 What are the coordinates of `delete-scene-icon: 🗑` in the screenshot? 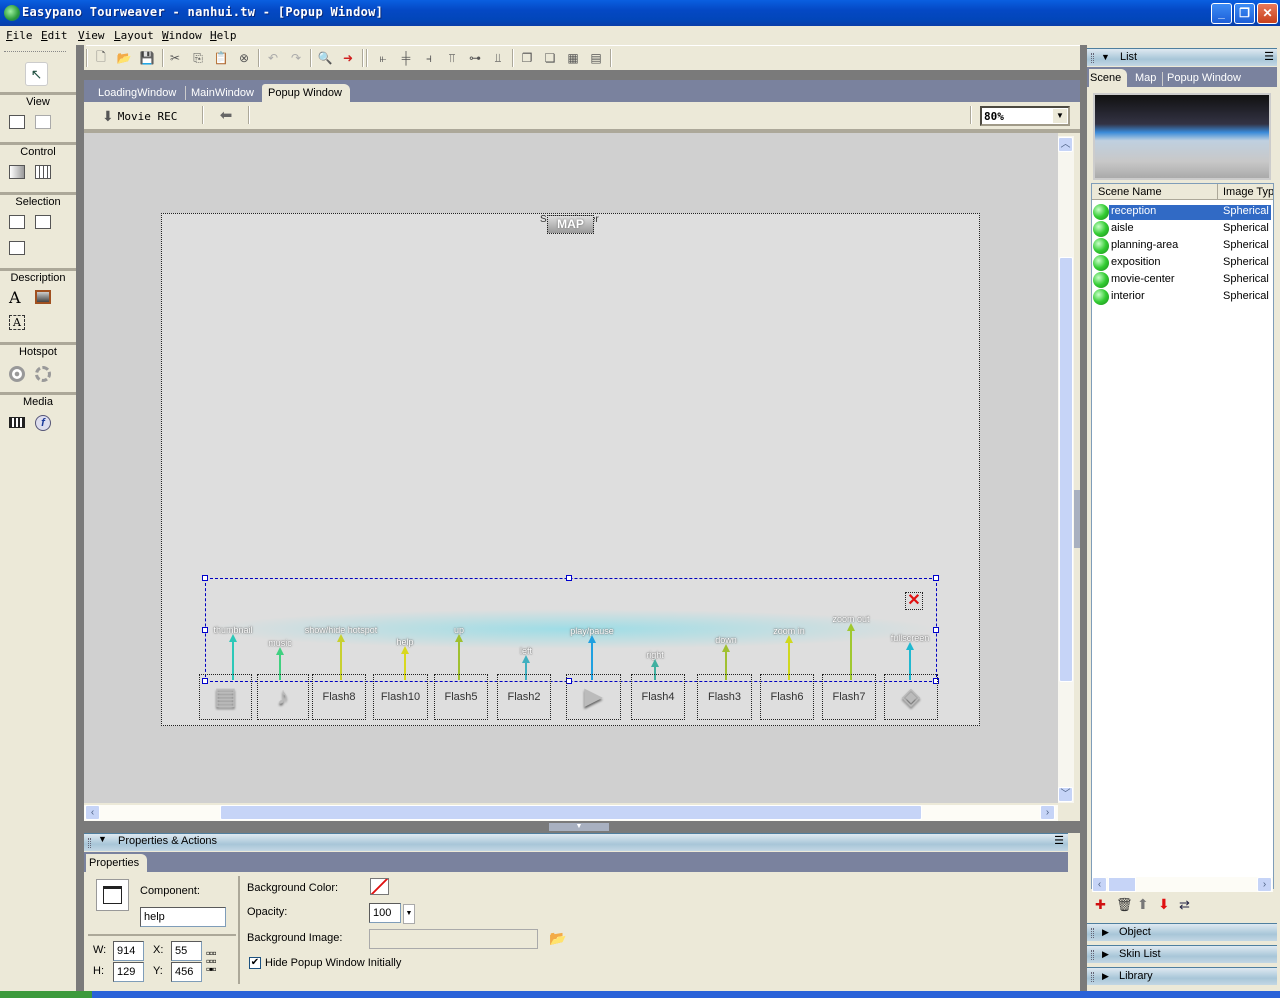 It's located at (1124, 905).